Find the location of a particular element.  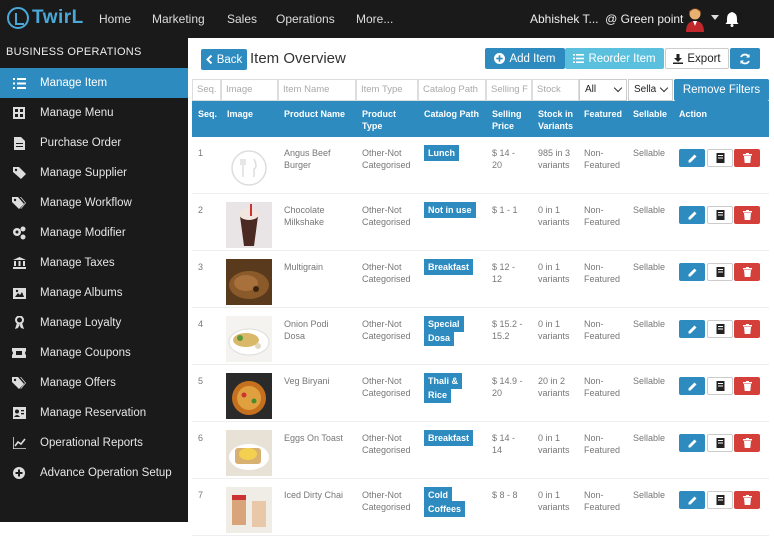

nav-operations: Operations is located at coordinates (305, 19).